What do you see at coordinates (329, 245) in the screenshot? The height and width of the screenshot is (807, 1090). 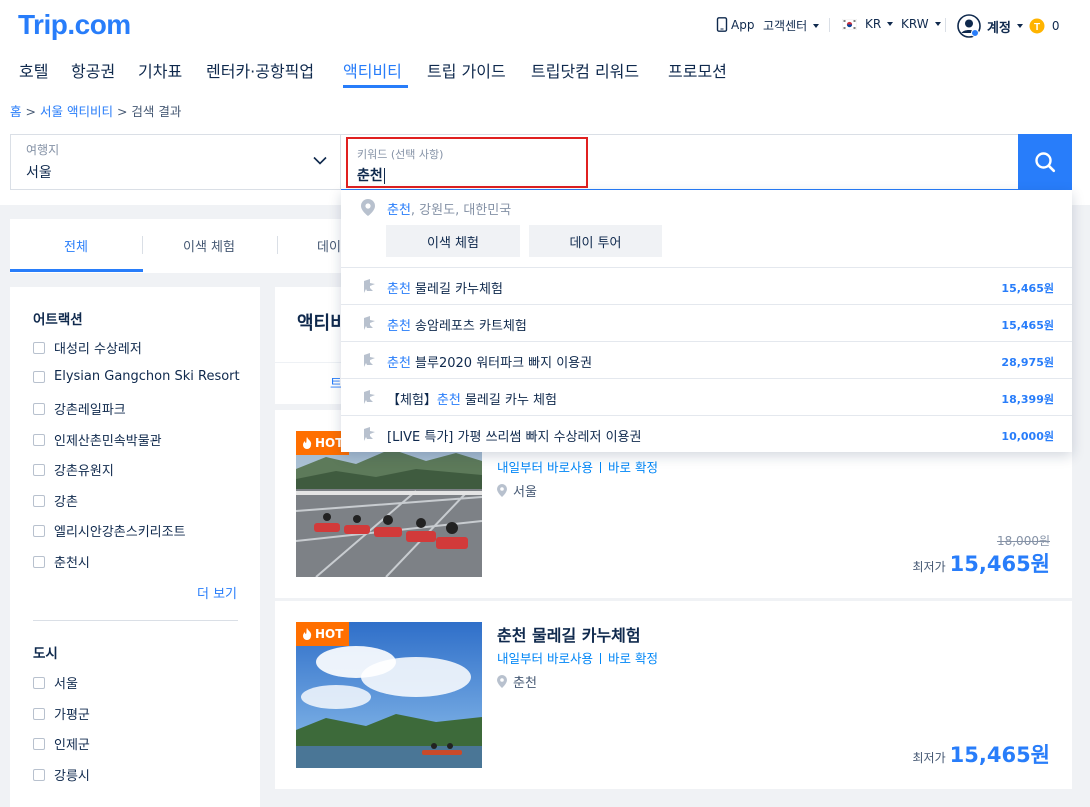 I see `tab-day-tour: 데이` at bounding box center [329, 245].